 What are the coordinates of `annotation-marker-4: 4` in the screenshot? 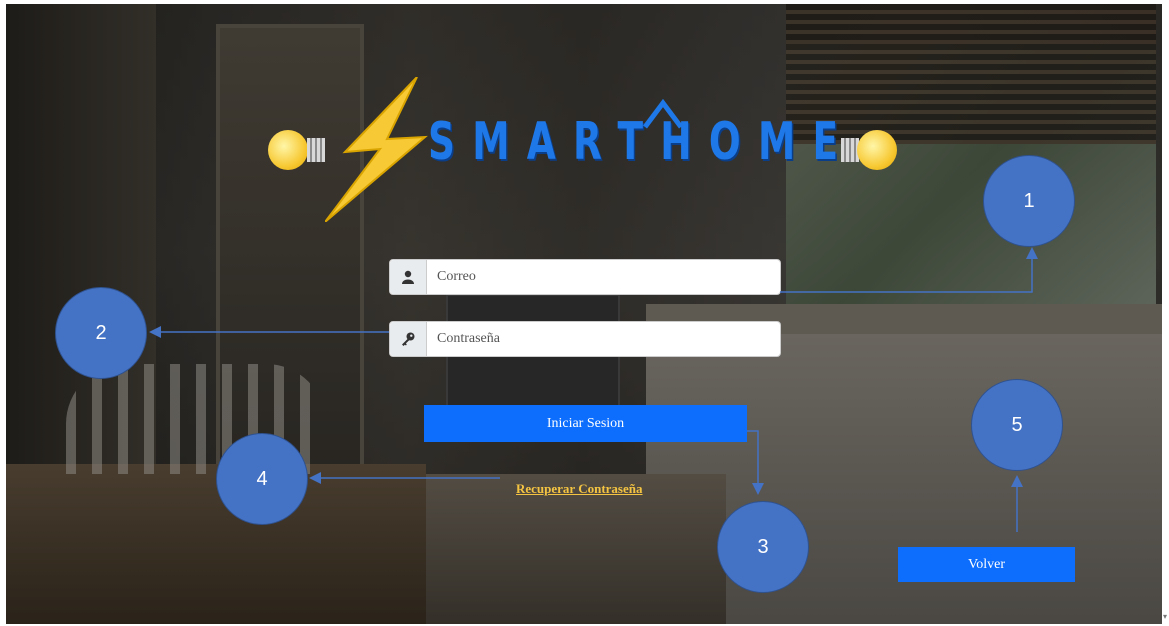 It's located at (262, 479).